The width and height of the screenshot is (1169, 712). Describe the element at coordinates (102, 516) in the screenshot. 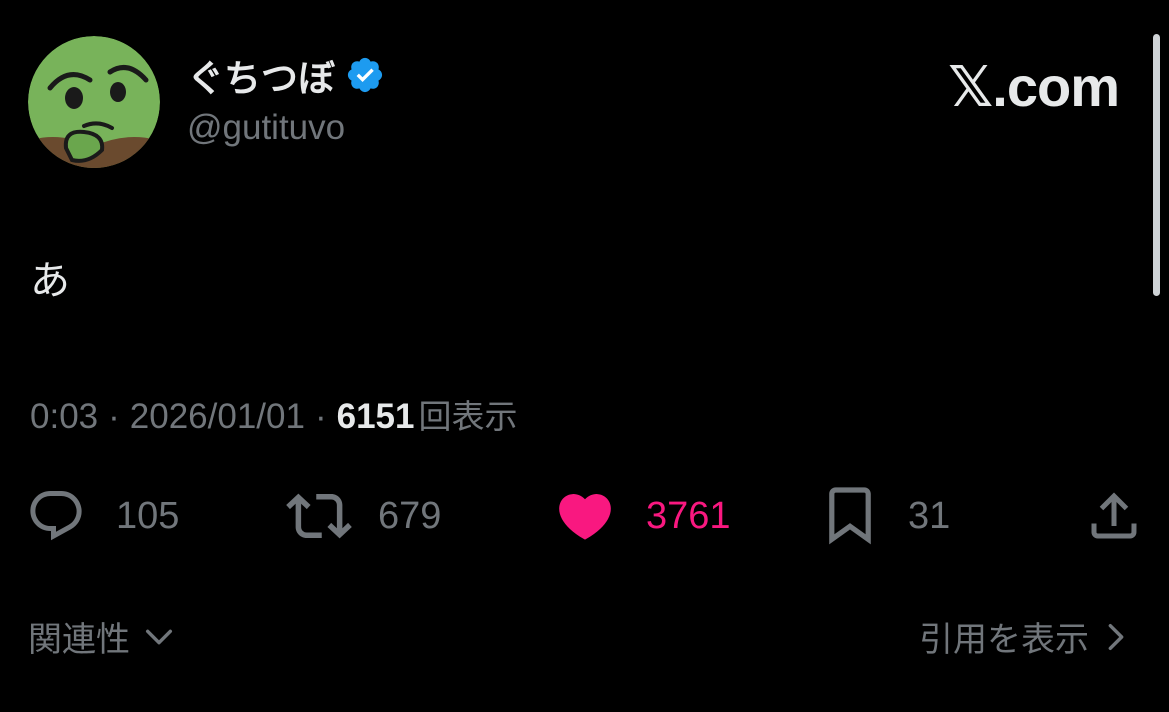

I see `reply-button: 105` at that location.